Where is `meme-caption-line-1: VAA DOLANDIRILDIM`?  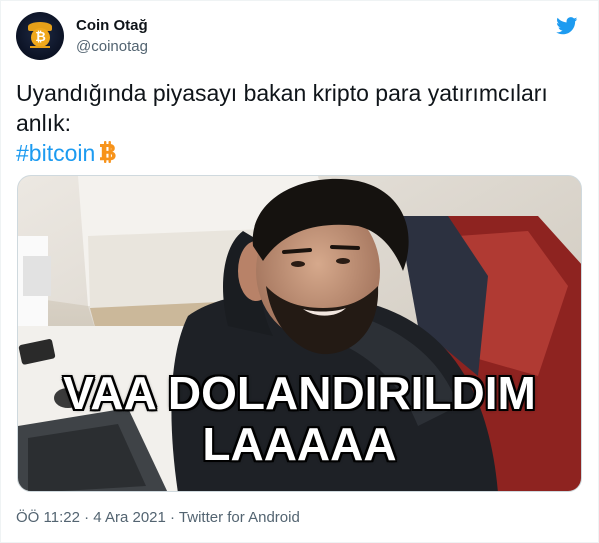 meme-caption-line-1: VAA DOLANDIRILDIM is located at coordinates (299, 393).